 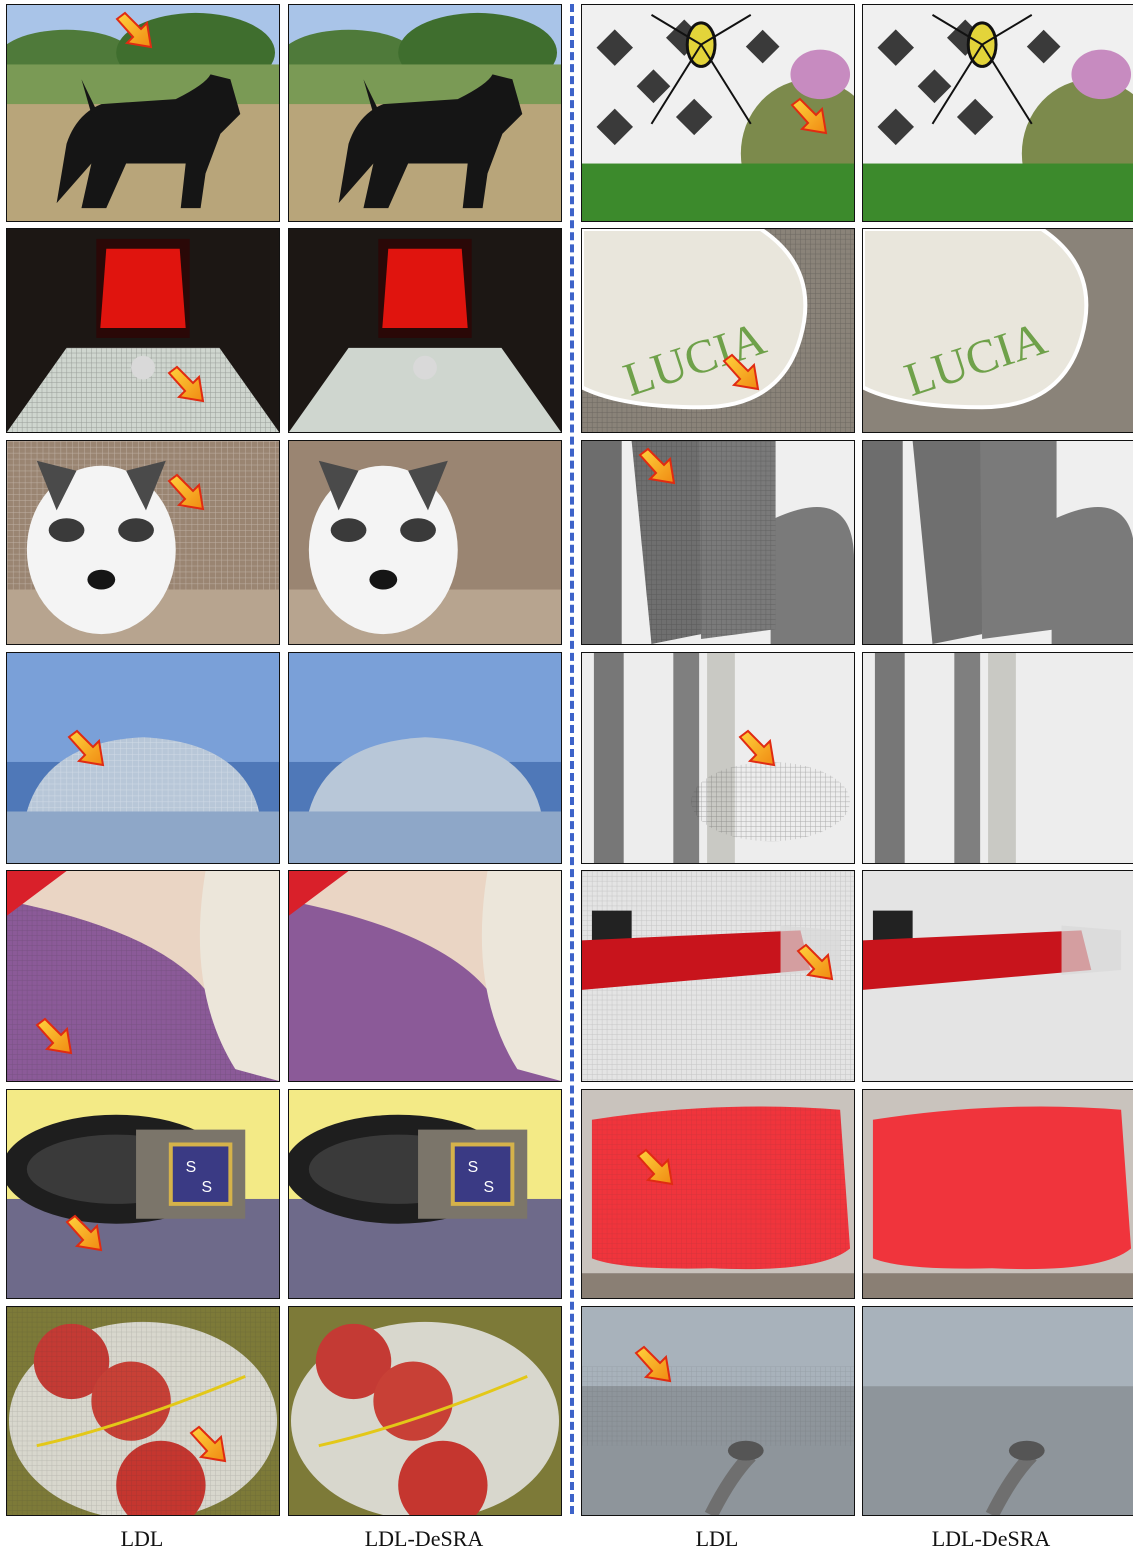 I want to click on image-pillow-ldl, so click(x=143, y=758).